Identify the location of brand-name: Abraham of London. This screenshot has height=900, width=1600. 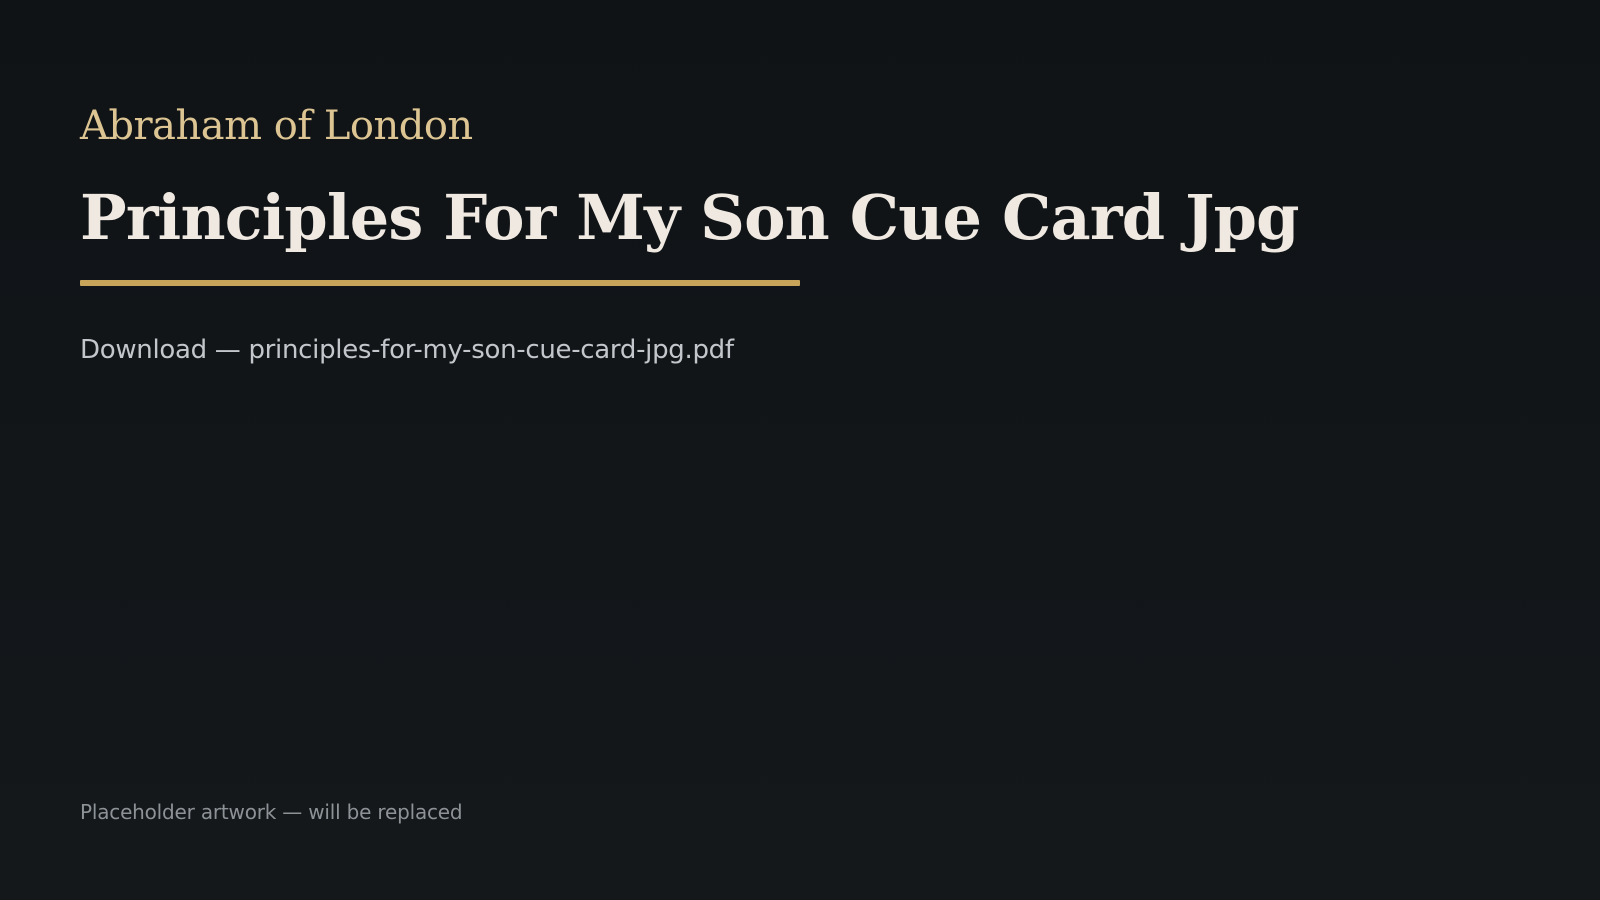
(276, 126).